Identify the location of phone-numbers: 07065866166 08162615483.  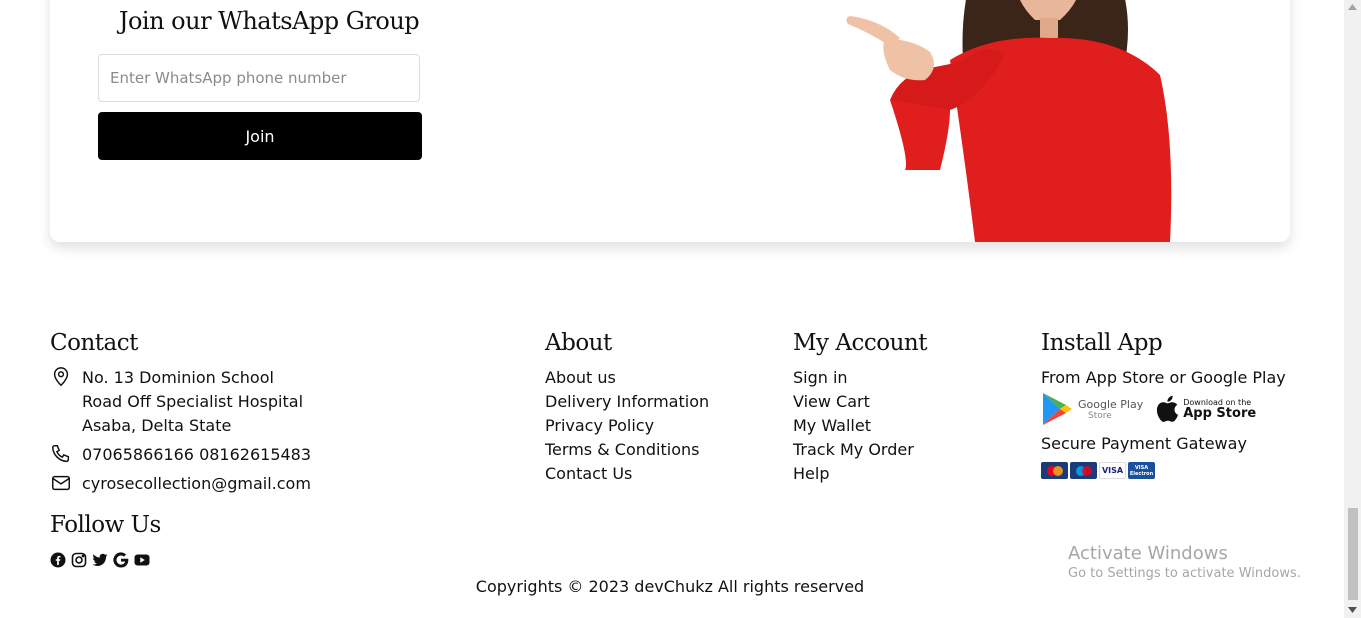
(196, 455).